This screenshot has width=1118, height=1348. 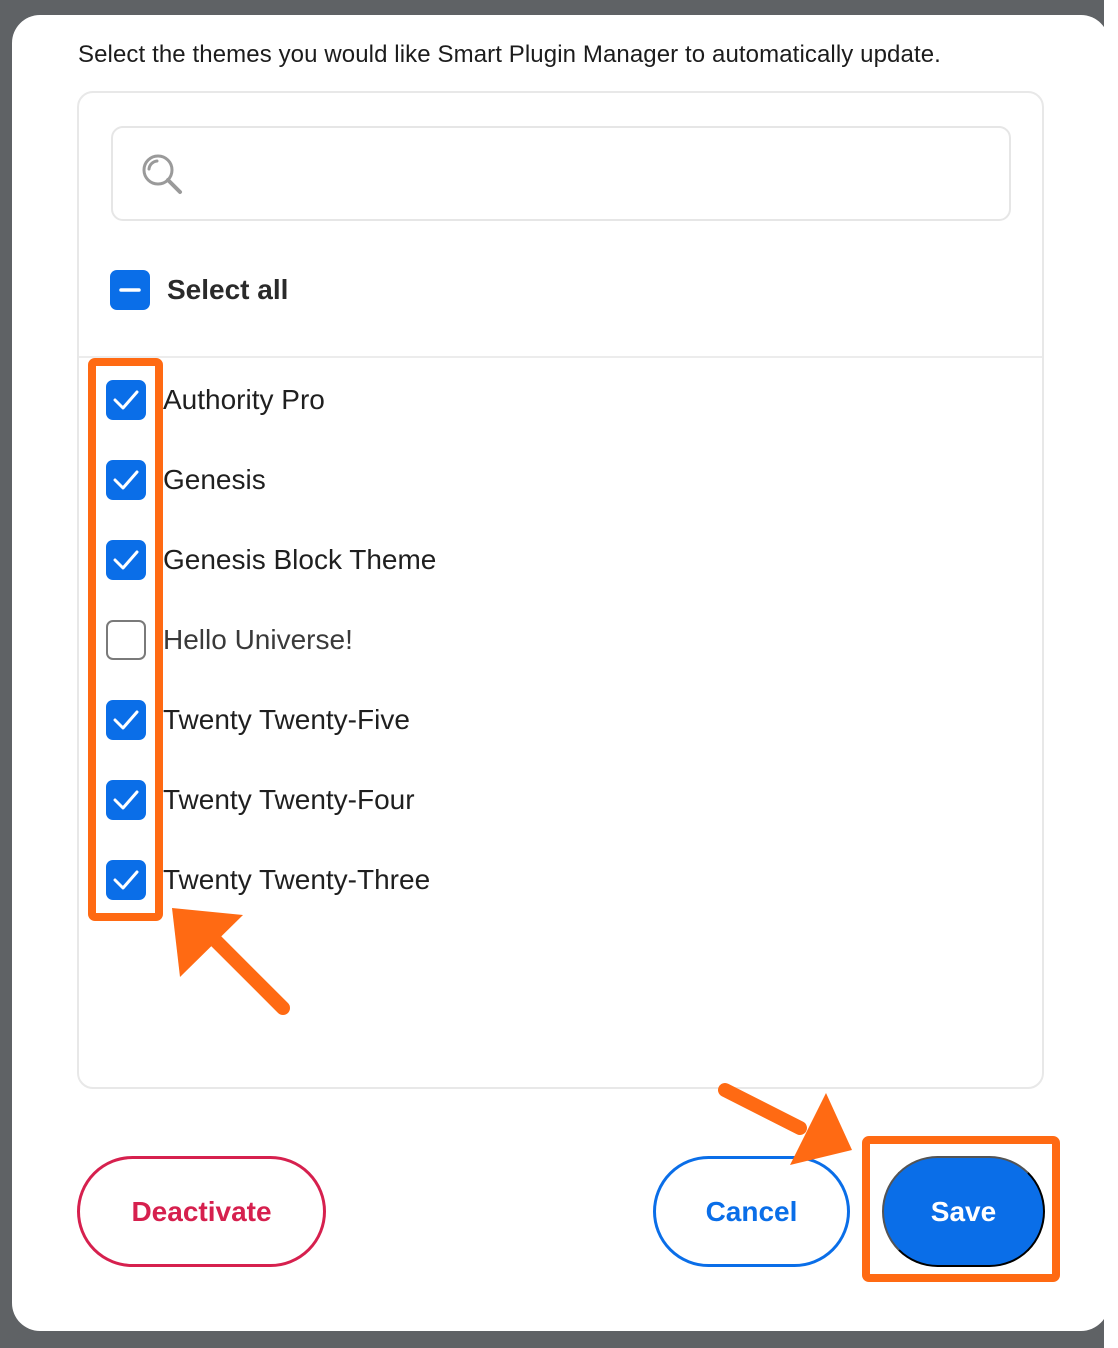 What do you see at coordinates (130, 290) in the screenshot?
I see `indeterminate-checkbox-icon` at bounding box center [130, 290].